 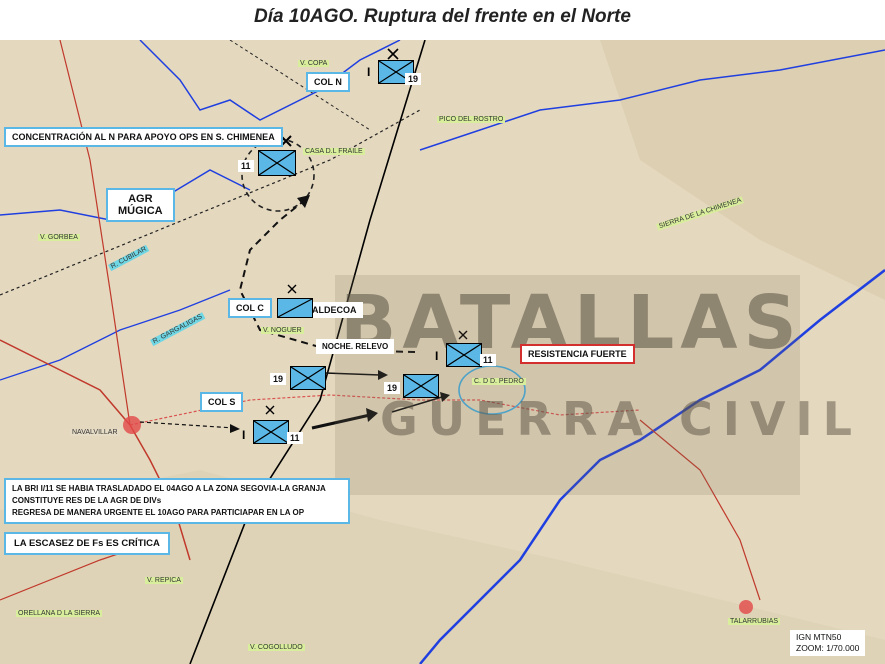 What do you see at coordinates (754, 621) in the screenshot?
I see `place-talarrubias: TALARRUBIAS` at bounding box center [754, 621].